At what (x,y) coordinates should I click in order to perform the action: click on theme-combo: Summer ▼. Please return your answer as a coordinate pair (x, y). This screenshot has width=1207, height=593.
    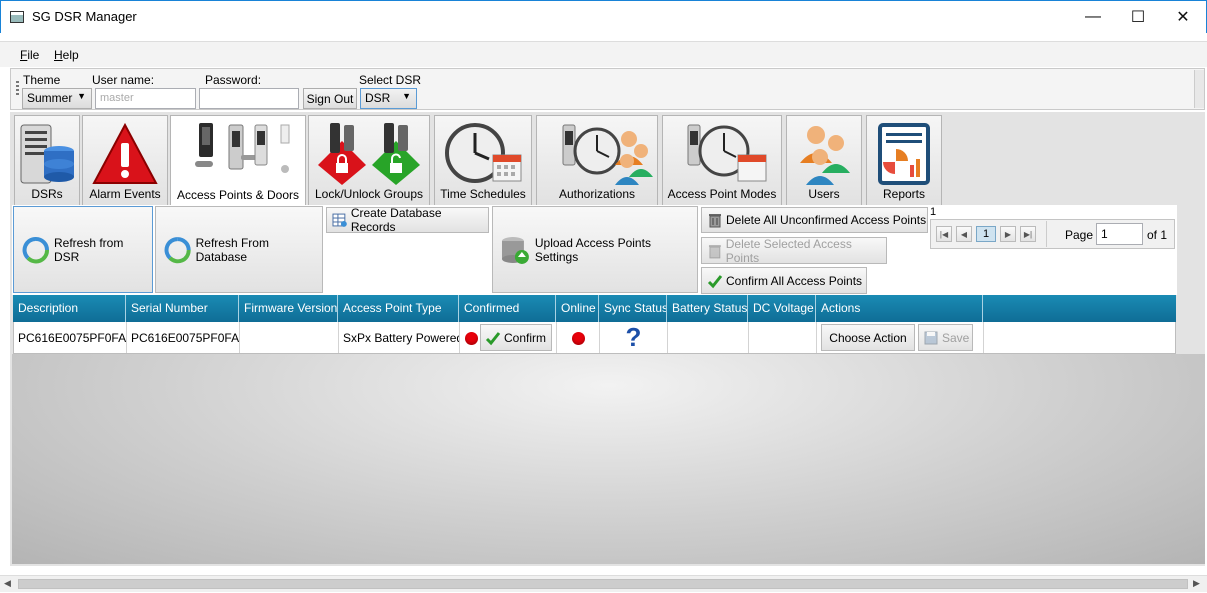
    Looking at the image, I should click on (57, 98).